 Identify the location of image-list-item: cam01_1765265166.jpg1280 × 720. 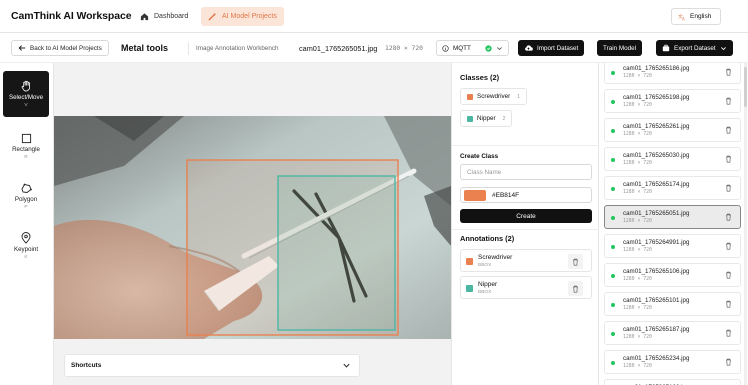
(672, 382).